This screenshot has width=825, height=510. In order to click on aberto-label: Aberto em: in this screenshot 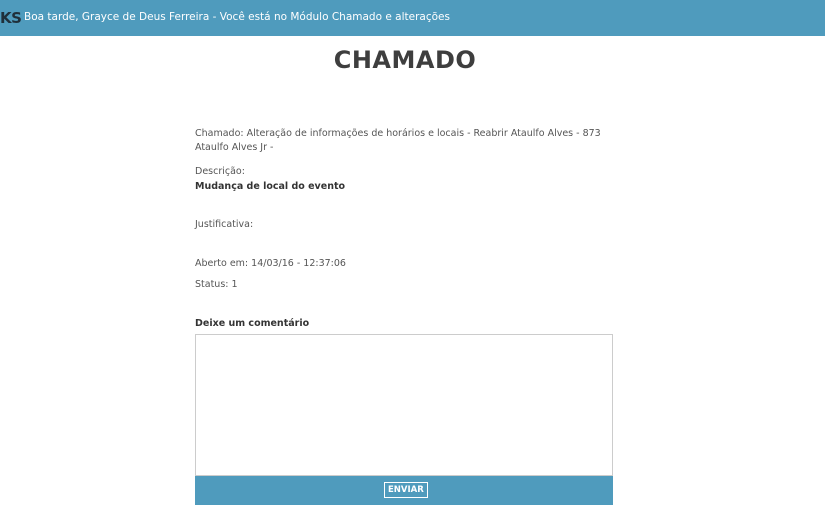, I will do `click(223, 263)`.